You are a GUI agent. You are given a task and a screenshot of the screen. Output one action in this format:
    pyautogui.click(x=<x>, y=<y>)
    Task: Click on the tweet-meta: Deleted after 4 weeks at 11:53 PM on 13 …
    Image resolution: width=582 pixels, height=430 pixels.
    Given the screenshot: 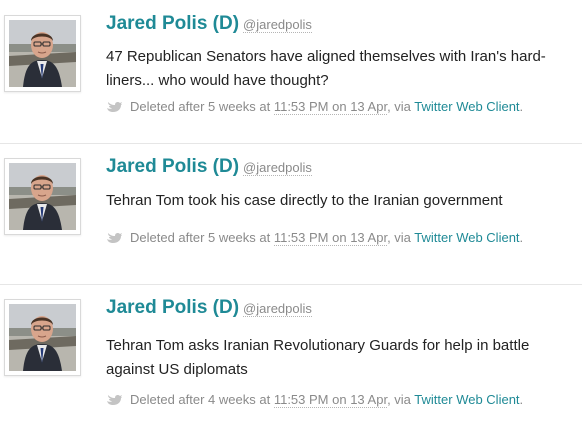 What is the action you would take?
    pyautogui.click(x=315, y=400)
    